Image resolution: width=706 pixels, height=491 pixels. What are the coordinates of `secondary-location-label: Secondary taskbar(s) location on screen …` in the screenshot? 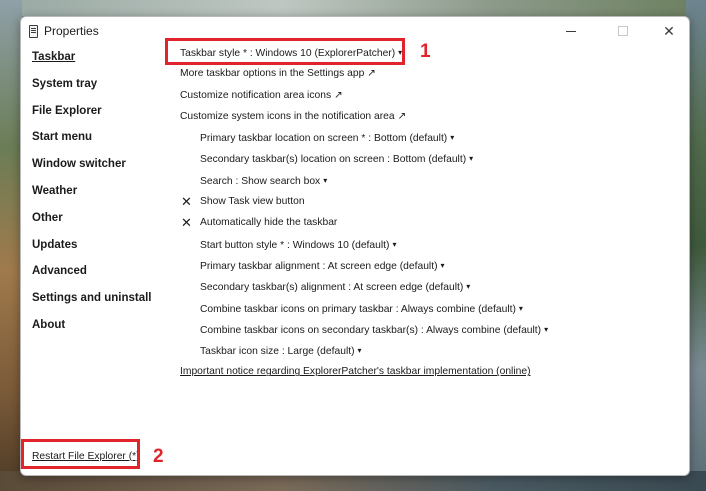 It's located at (333, 160).